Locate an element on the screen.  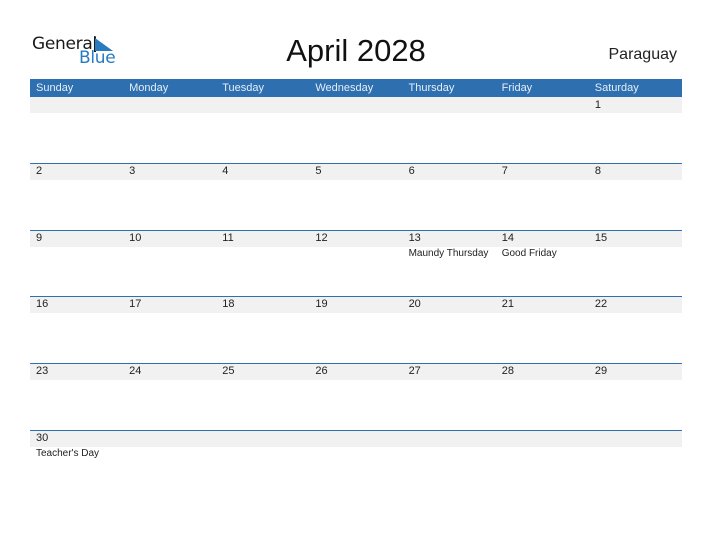
day-number: 22 is located at coordinates (601, 304).